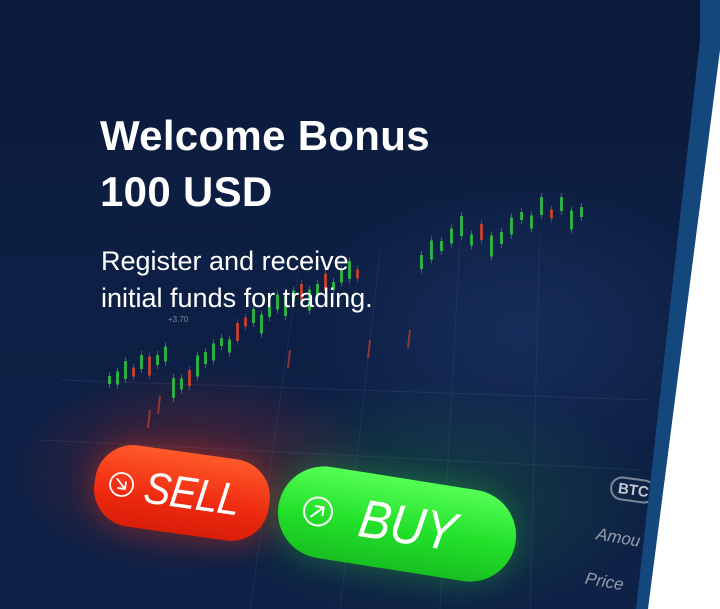 The width and height of the screenshot is (720, 609). I want to click on headline-line2: 100 USD, so click(186, 191).